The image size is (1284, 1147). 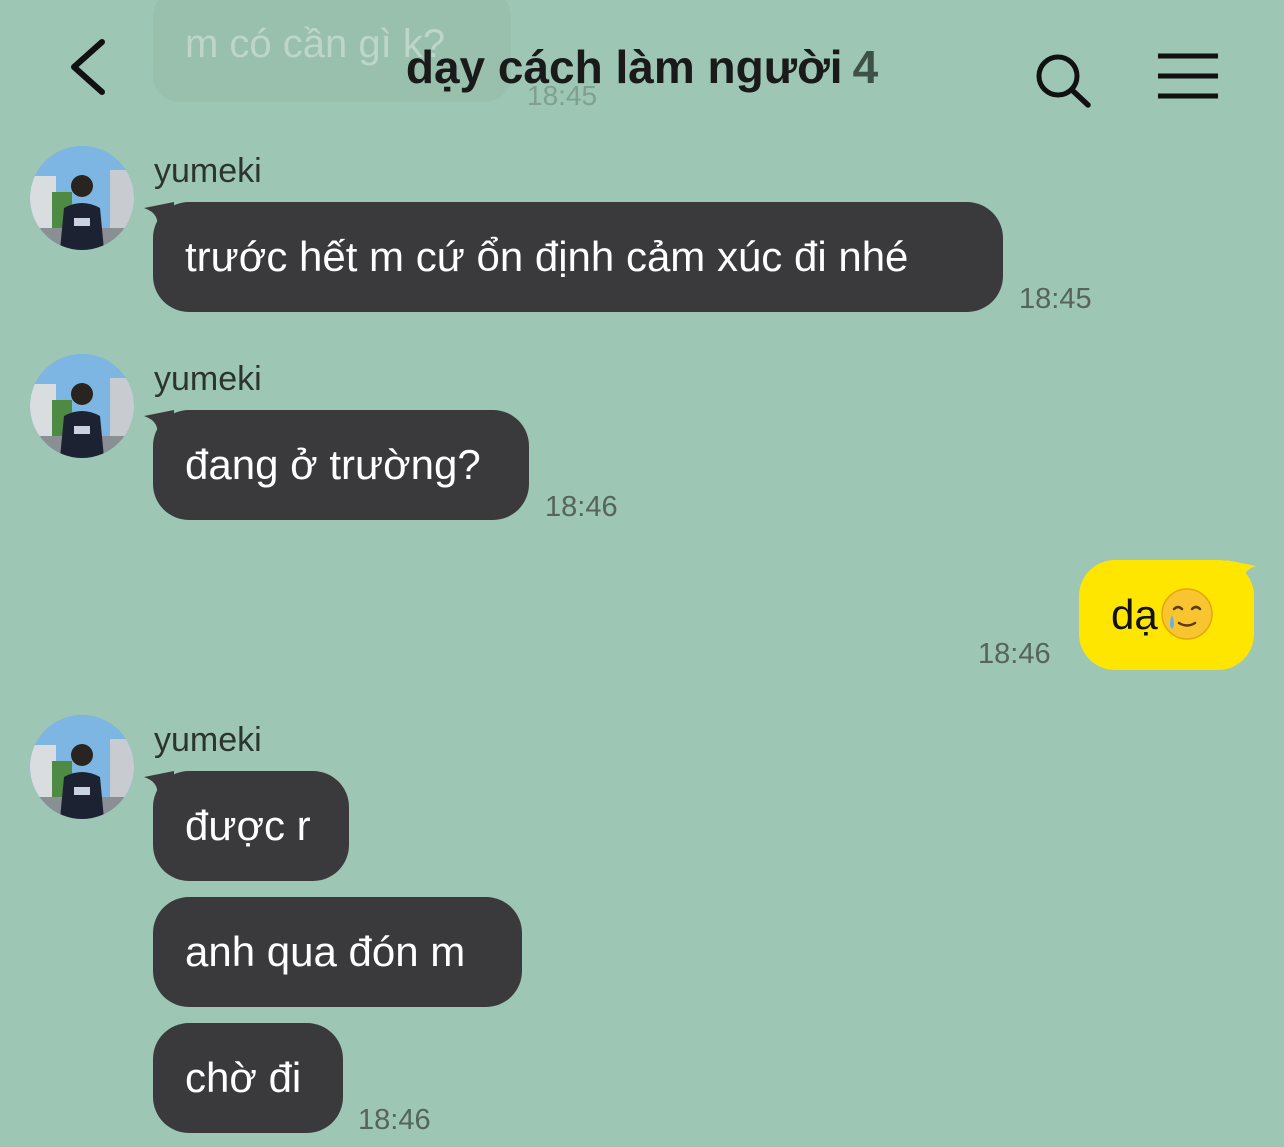 I want to click on incoming-message-bubble: đang ở trường?, so click(x=341, y=465).